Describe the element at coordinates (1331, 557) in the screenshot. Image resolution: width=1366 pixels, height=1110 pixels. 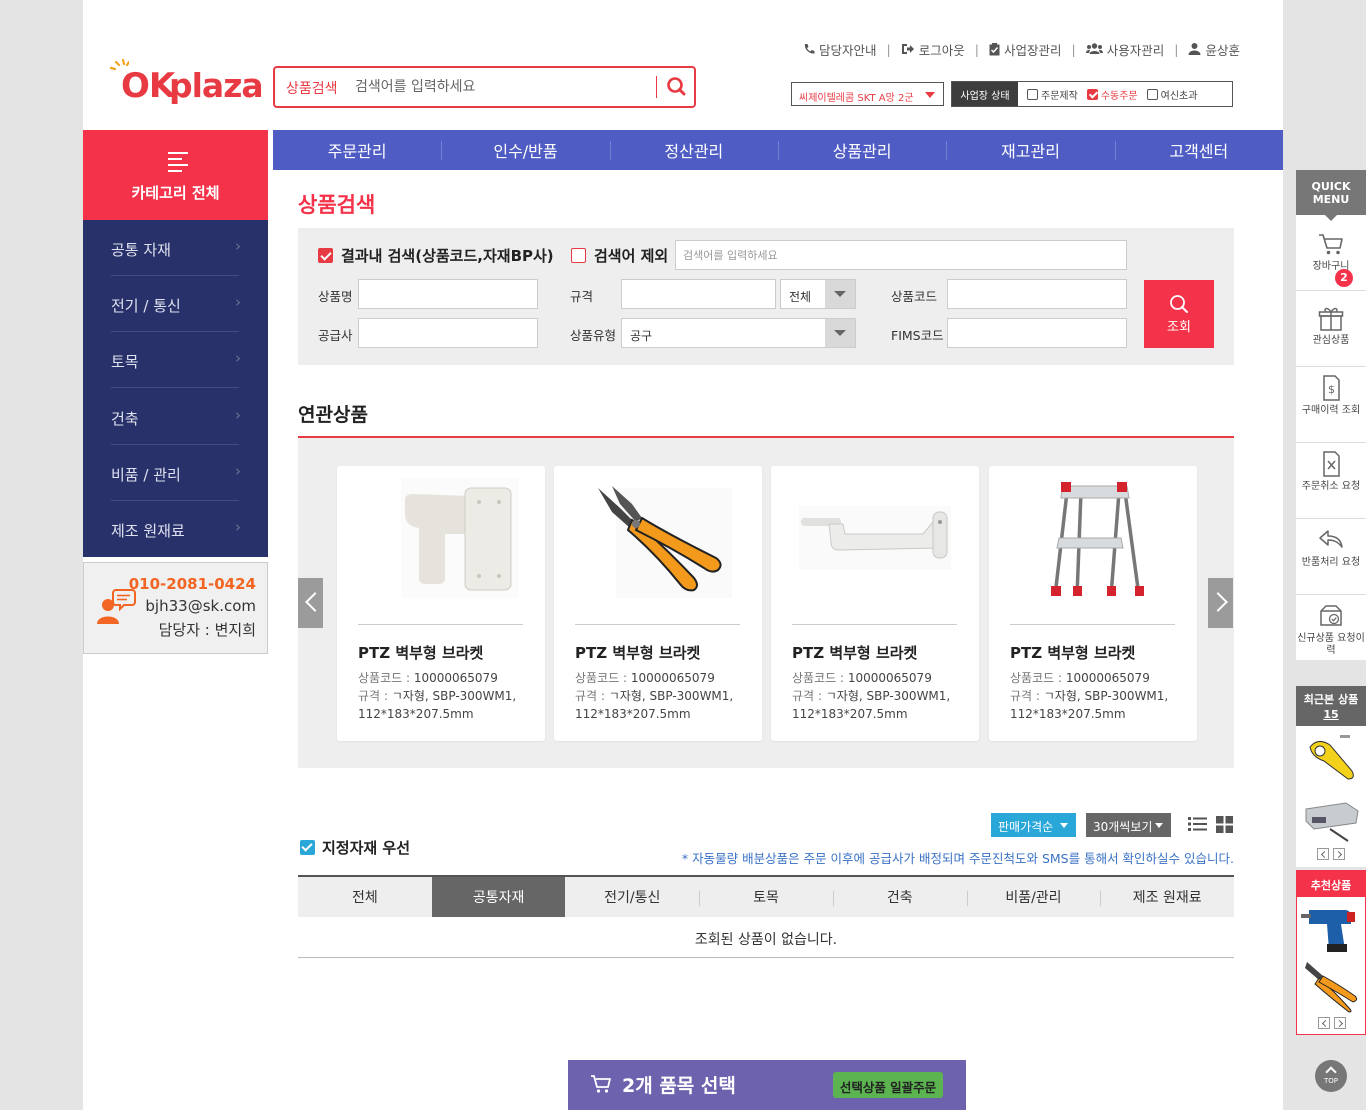
I see `quick-return-request: 반품처리 요청` at that location.